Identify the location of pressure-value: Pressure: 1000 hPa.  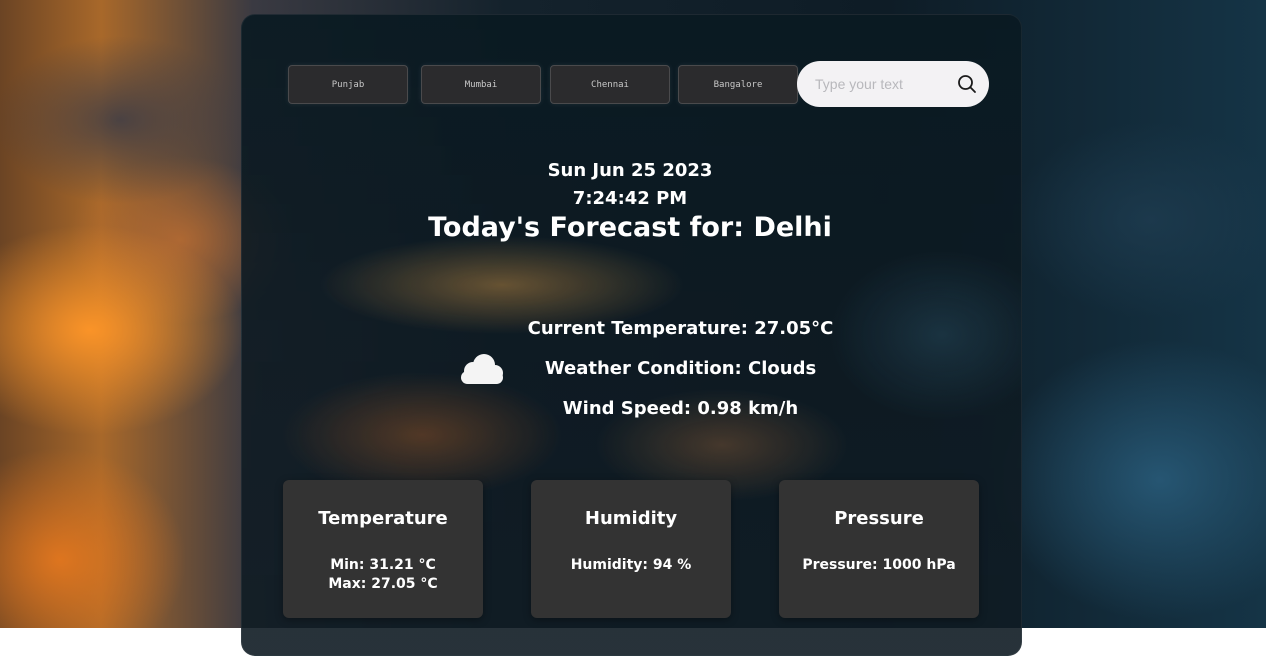
(879, 565).